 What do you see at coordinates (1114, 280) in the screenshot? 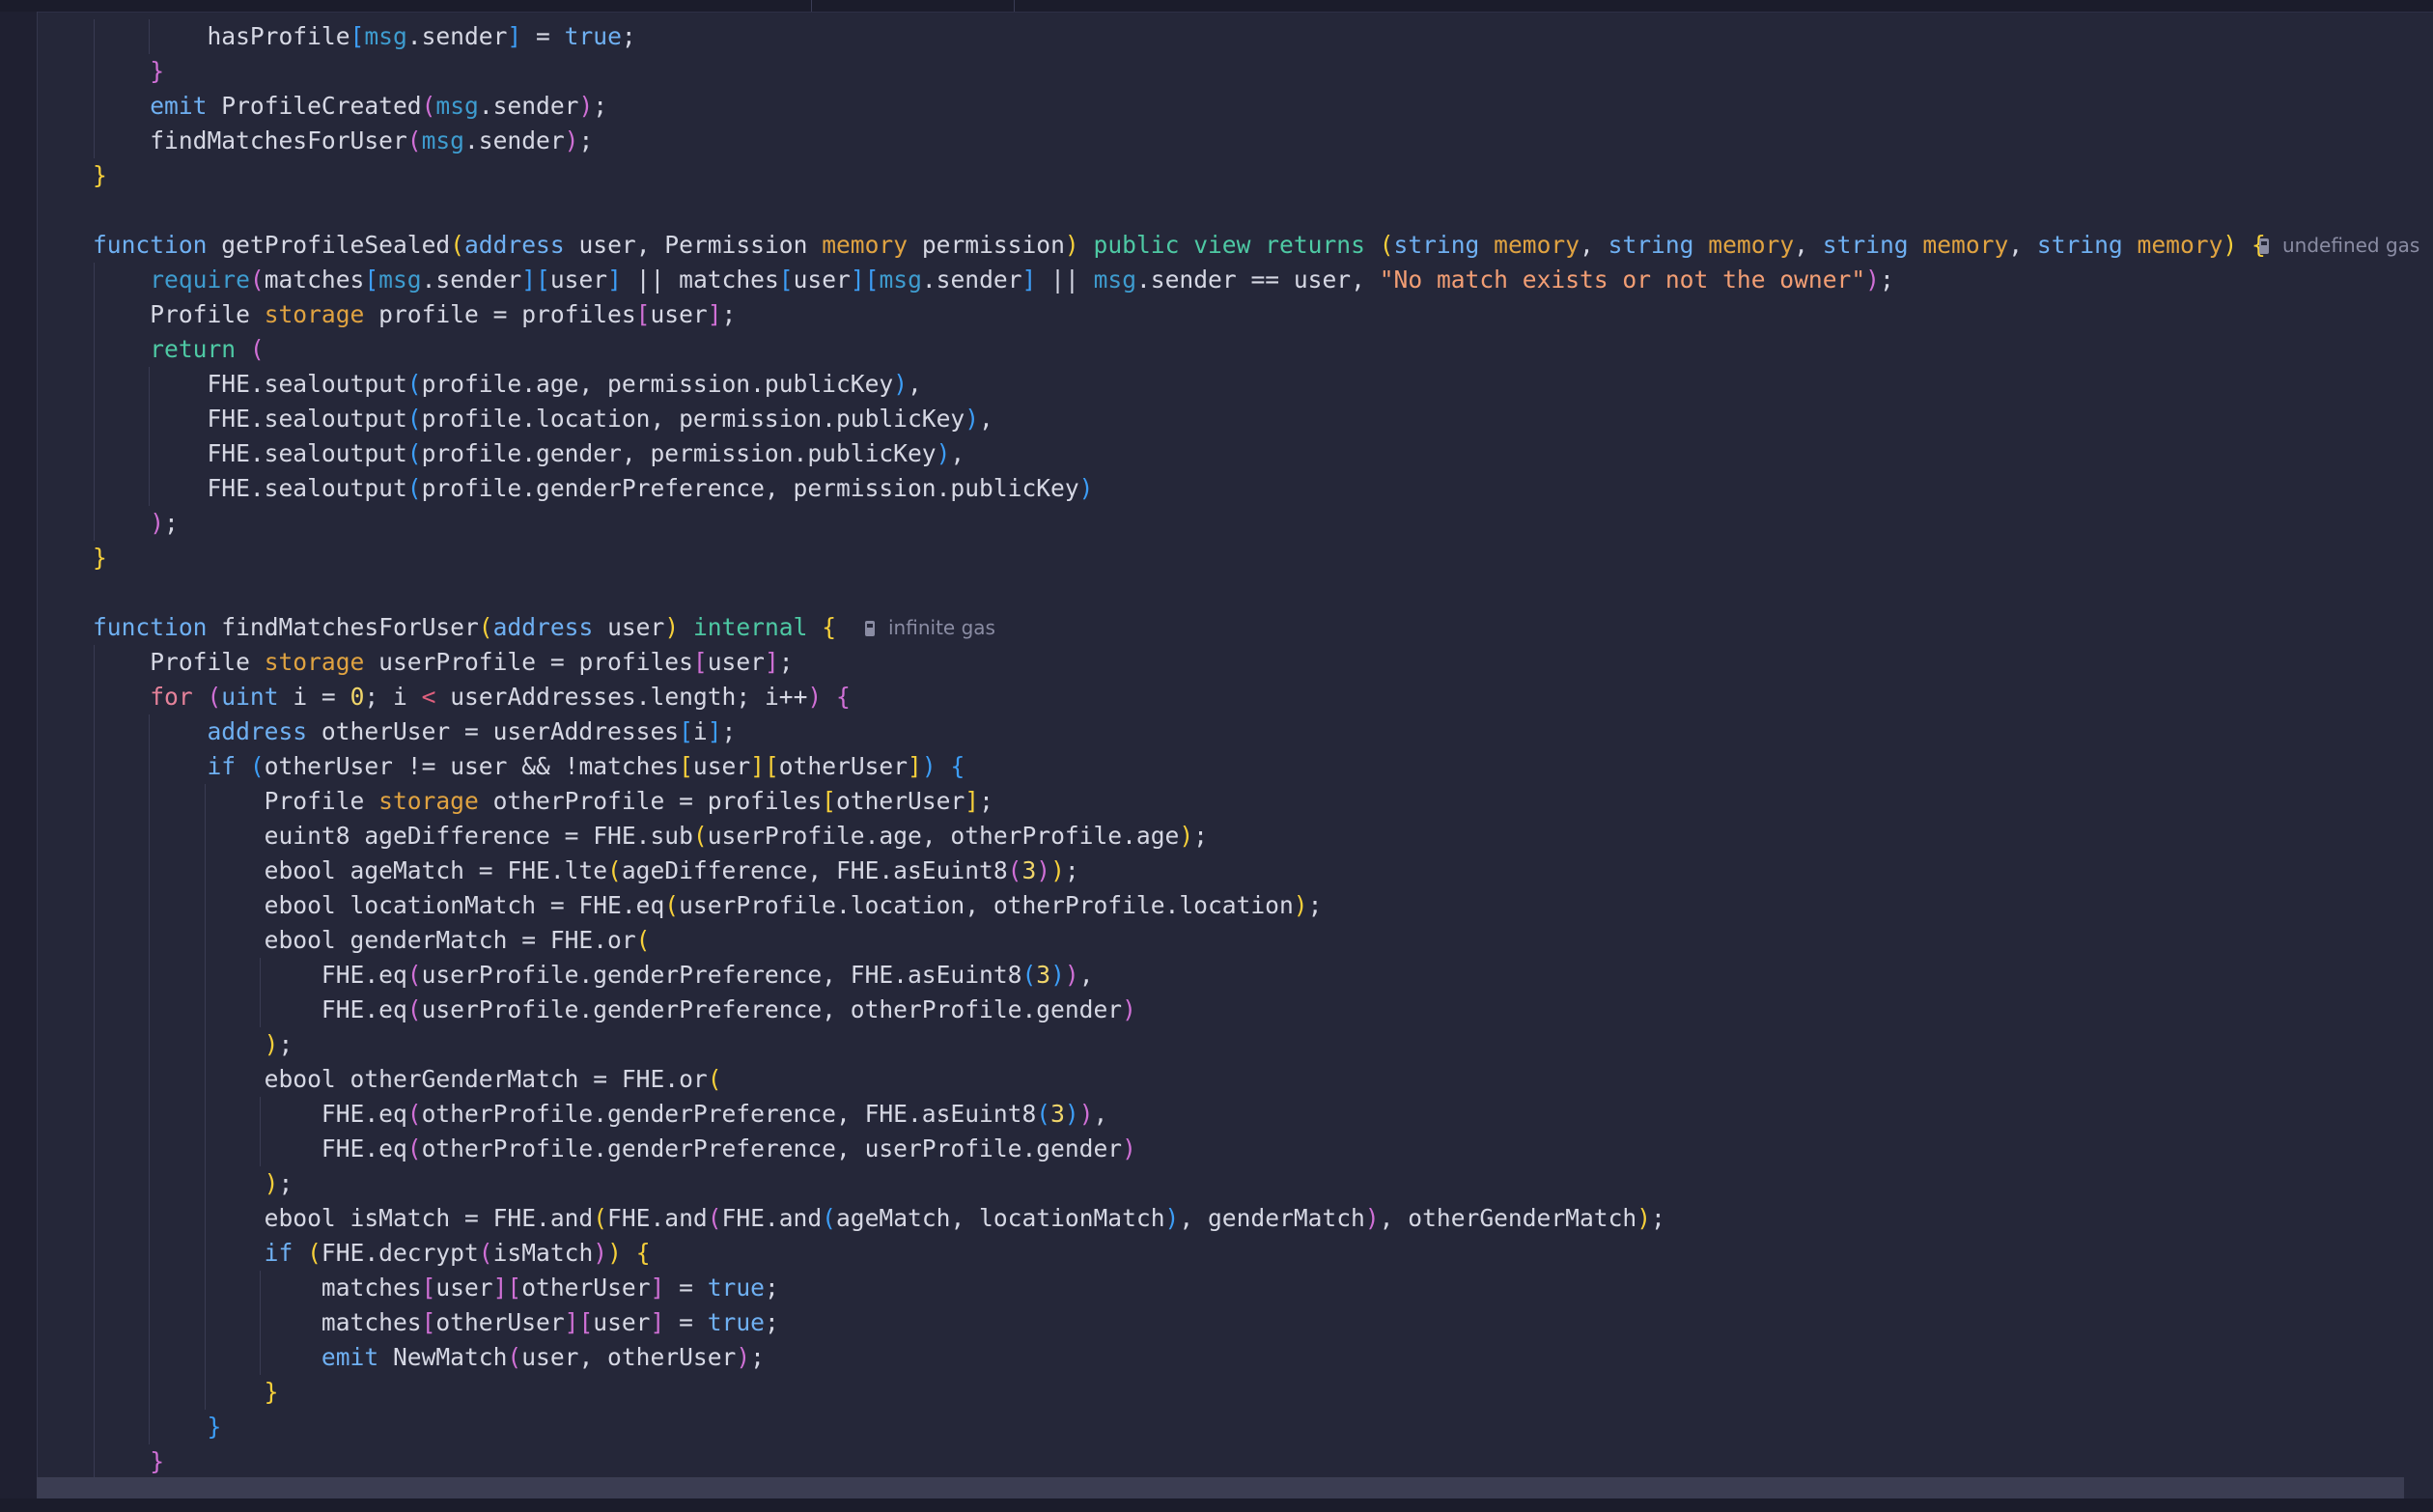
I see `code-token: msg` at bounding box center [1114, 280].